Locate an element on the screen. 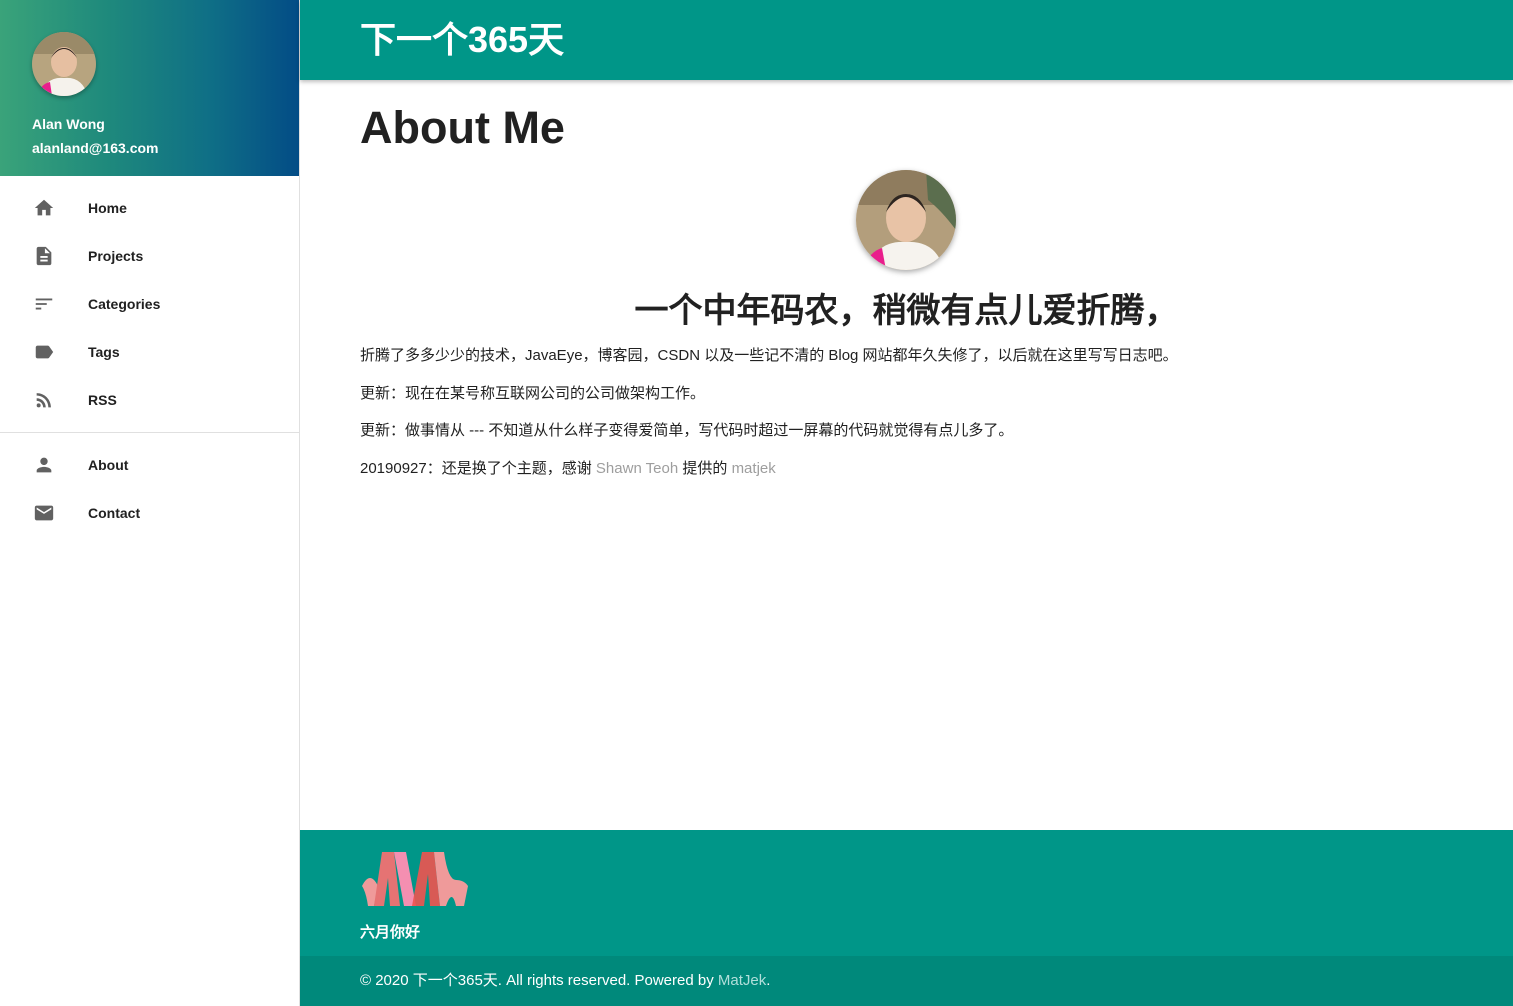 Image resolution: width=1513 pixels, height=1006 pixels. document-icon is located at coordinates (44, 256).